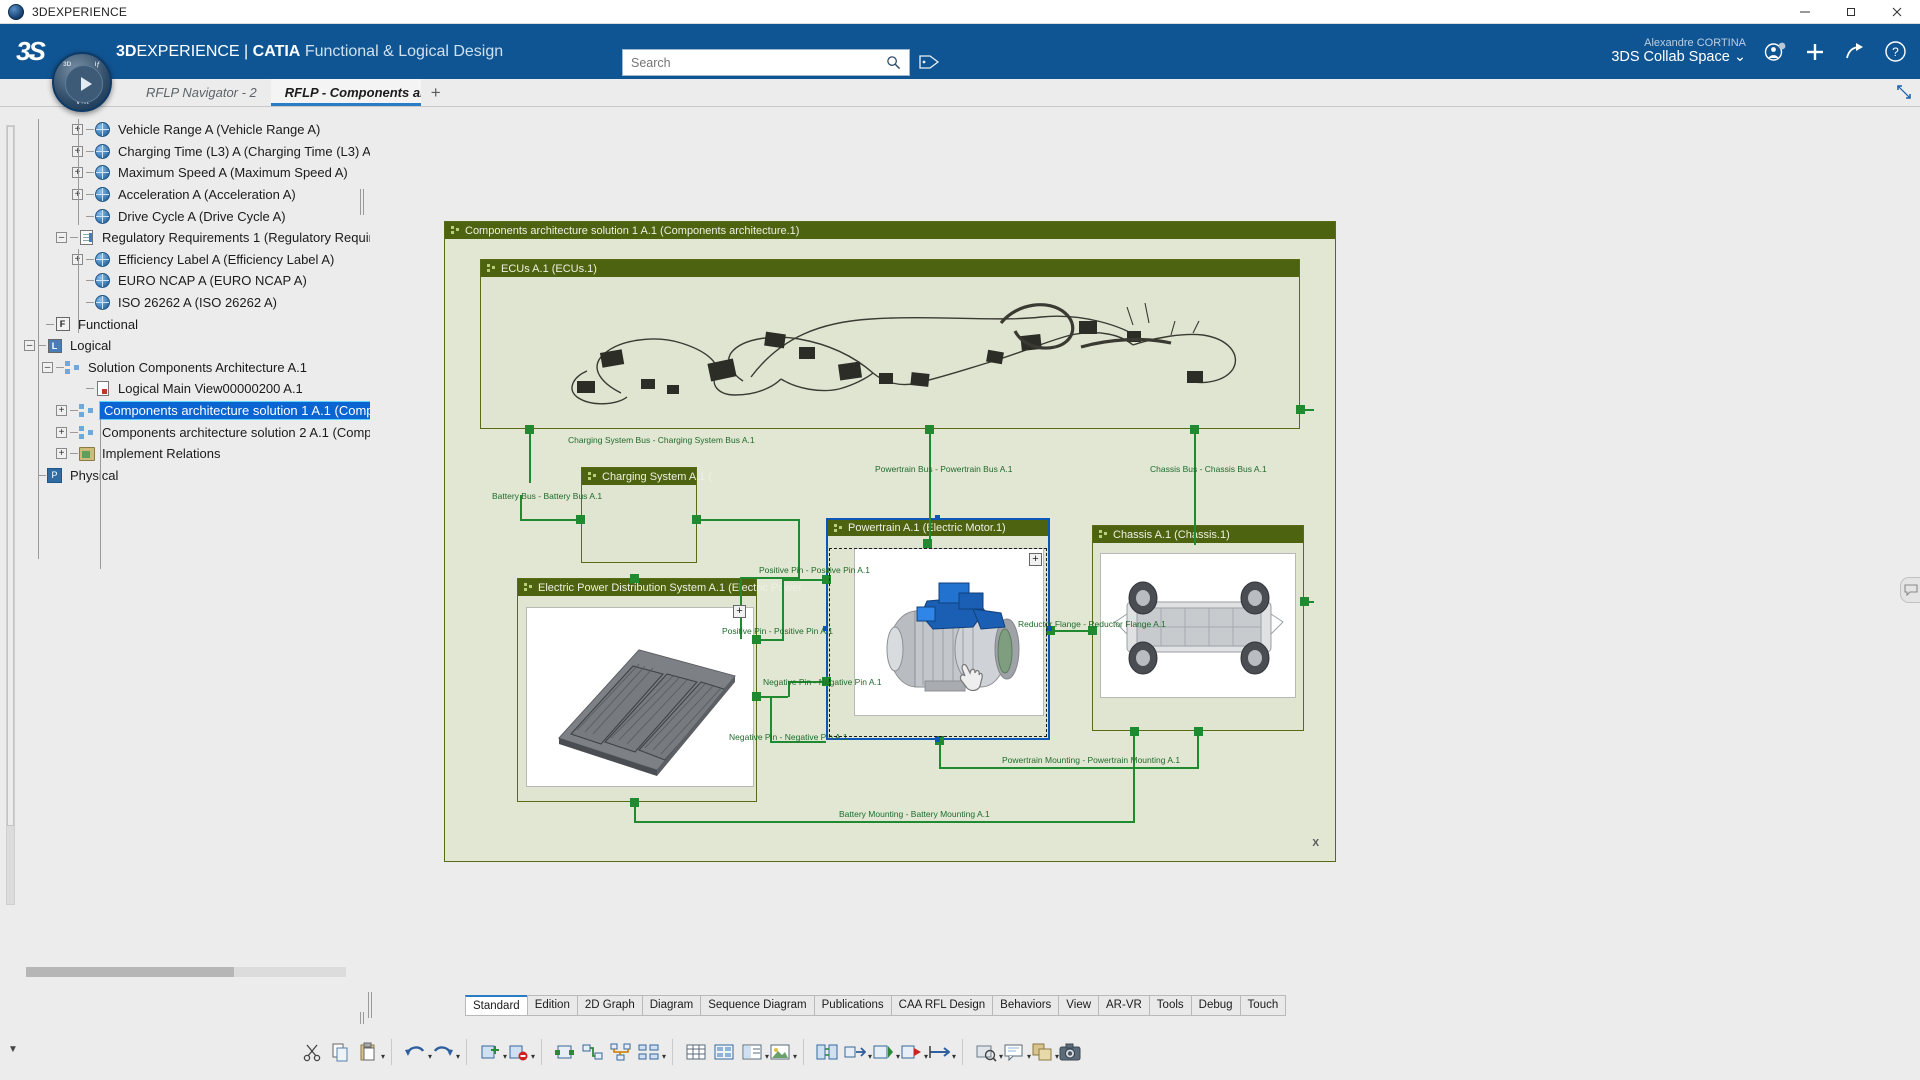 This screenshot has height=1080, width=1920. What do you see at coordinates (1897, 11) in the screenshot?
I see `close-button` at bounding box center [1897, 11].